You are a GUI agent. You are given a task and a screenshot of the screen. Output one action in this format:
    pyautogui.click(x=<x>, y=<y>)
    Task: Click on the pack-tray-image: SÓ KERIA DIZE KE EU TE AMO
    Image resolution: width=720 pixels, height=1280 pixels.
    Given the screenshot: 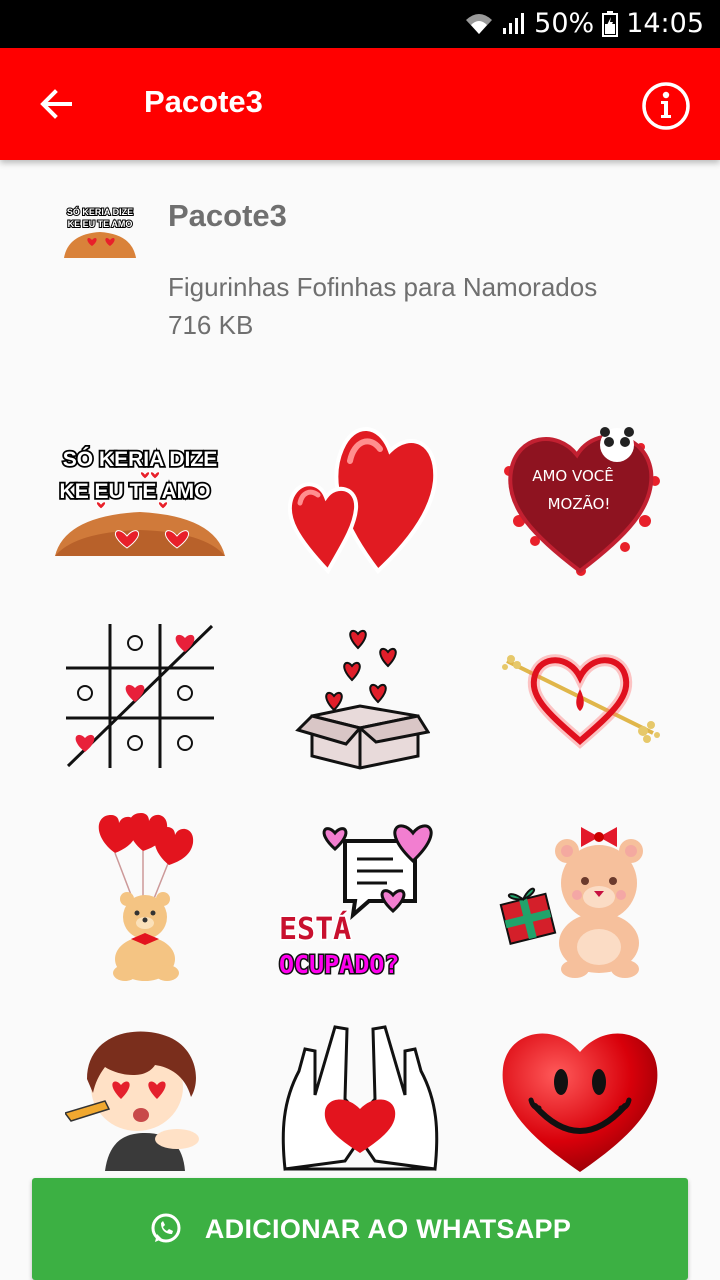 What is the action you would take?
    pyautogui.click(x=100, y=229)
    